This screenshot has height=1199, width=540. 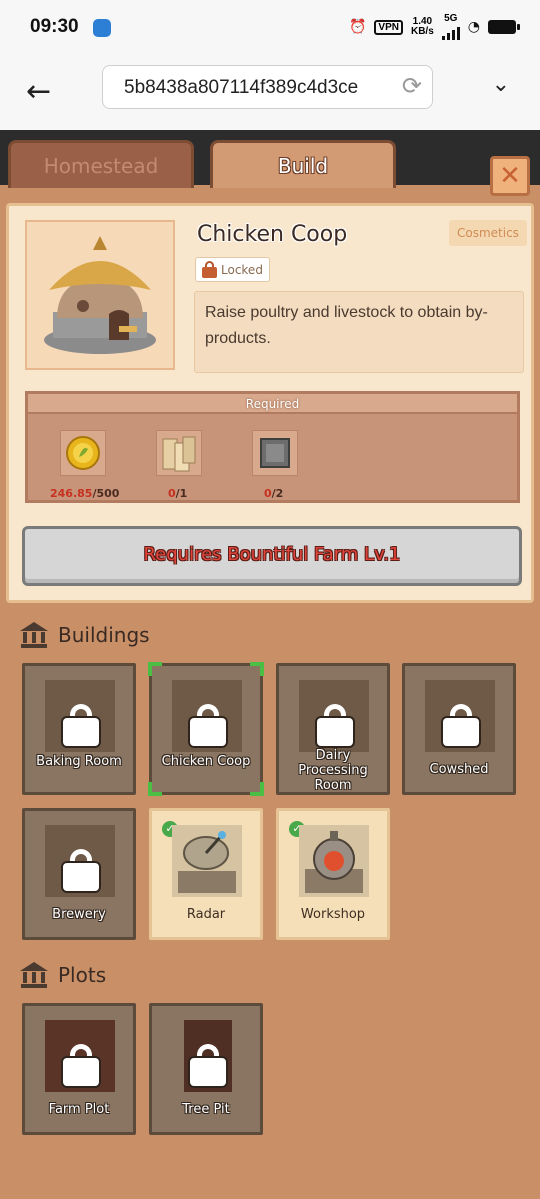 I want to click on battery-icon, so click(x=504, y=27).